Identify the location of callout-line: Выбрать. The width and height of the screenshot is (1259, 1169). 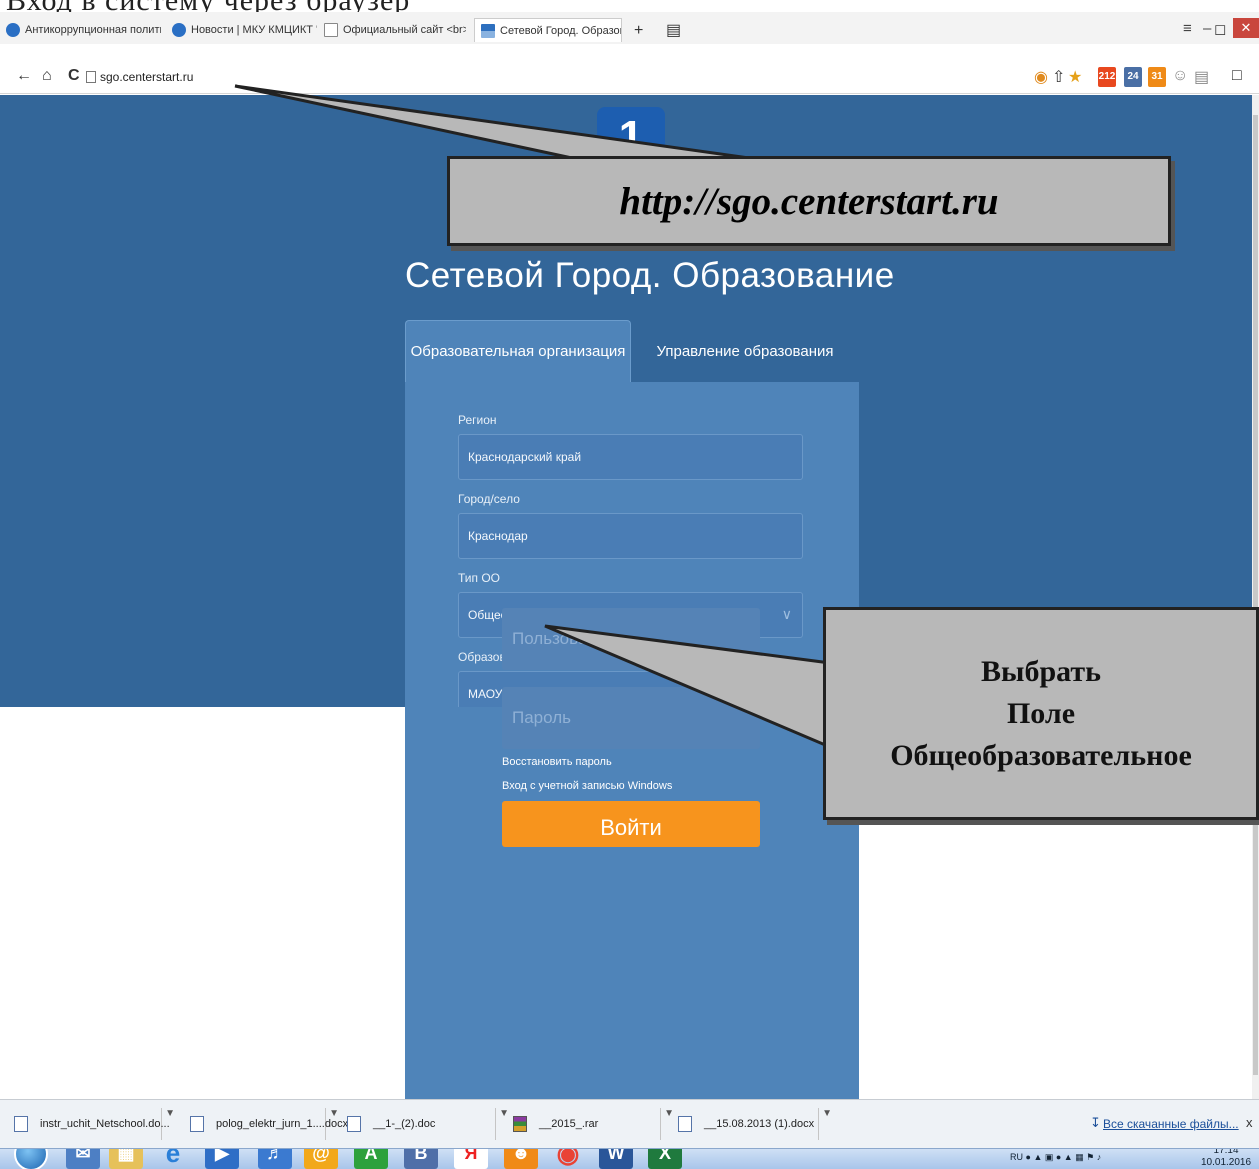
(1041, 671).